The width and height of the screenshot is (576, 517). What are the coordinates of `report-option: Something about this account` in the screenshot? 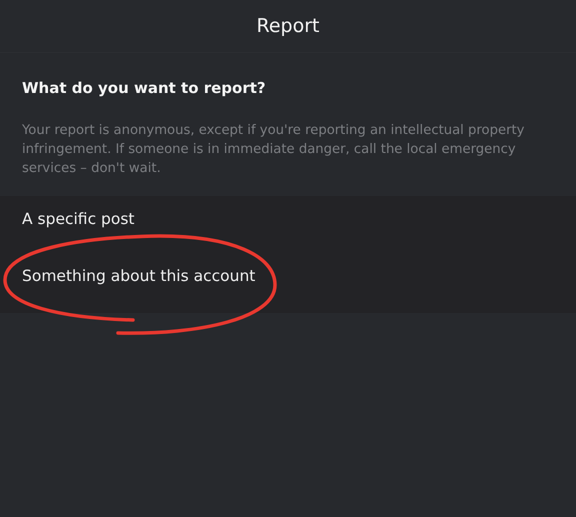 It's located at (288, 279).